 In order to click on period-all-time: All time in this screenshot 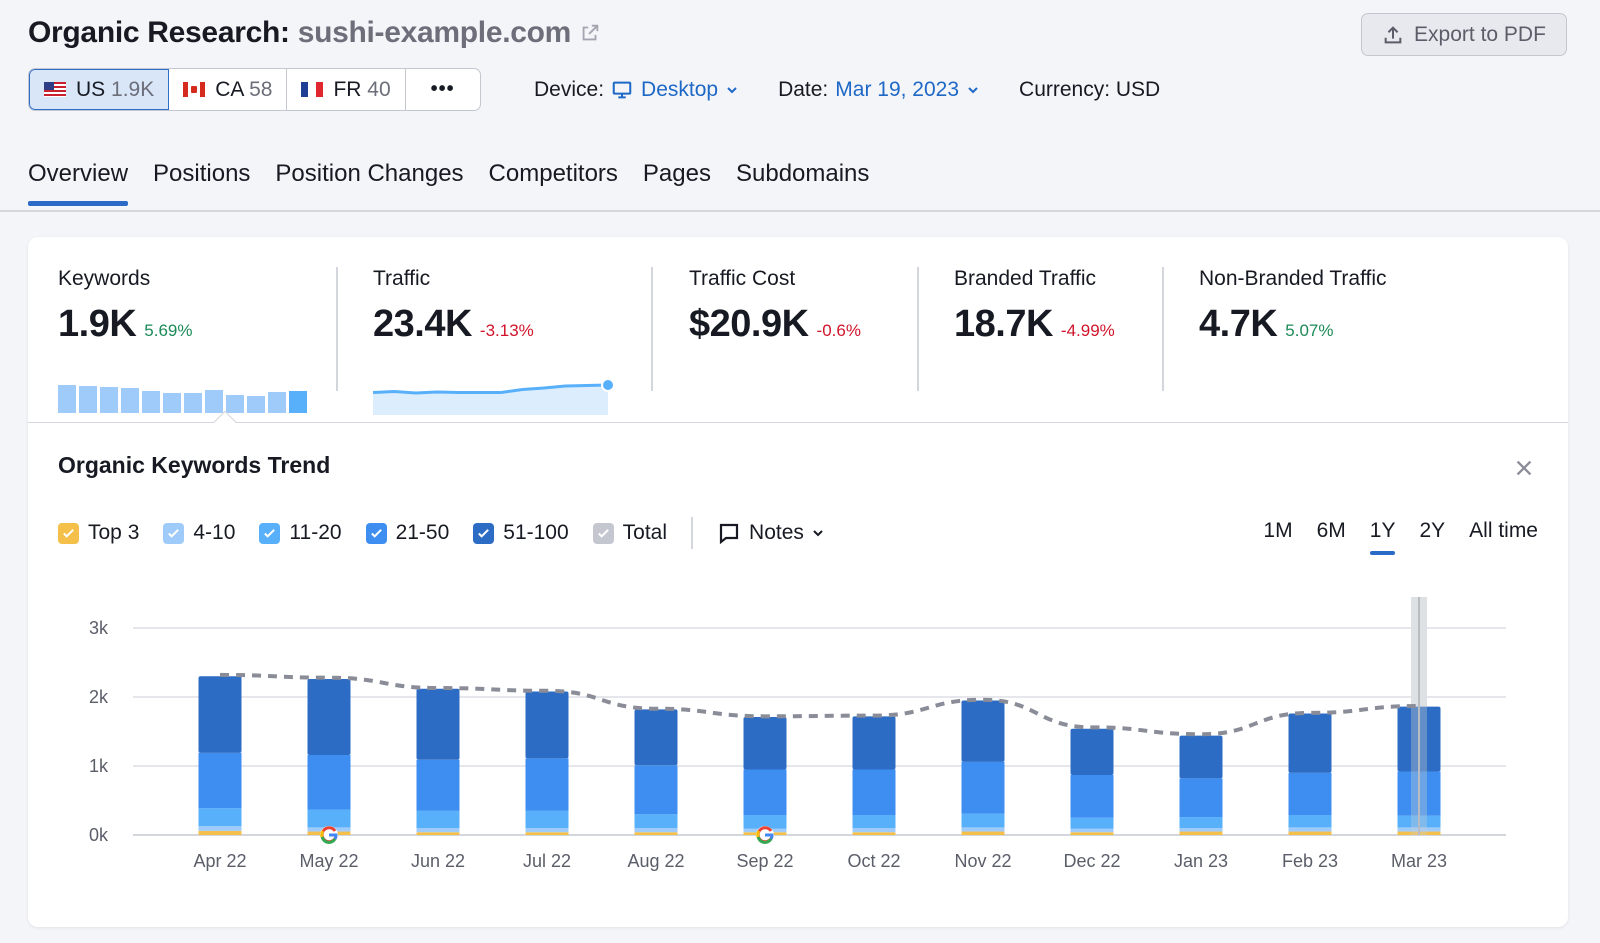, I will do `click(1503, 536)`.